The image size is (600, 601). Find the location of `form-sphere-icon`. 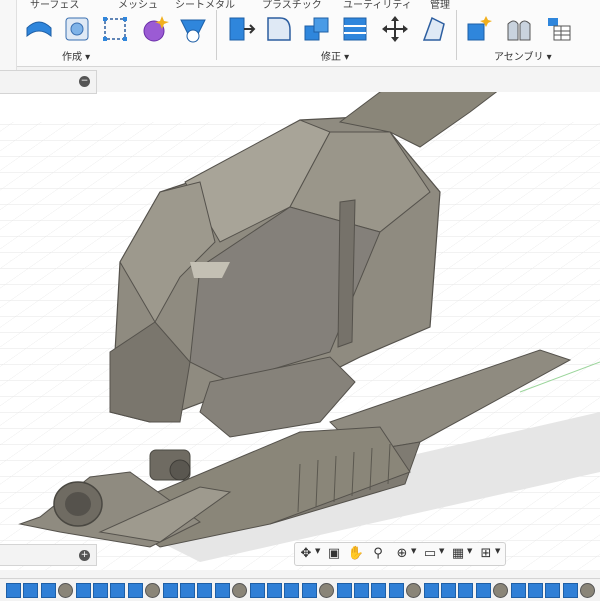

form-sphere-icon is located at coordinates (155, 29).